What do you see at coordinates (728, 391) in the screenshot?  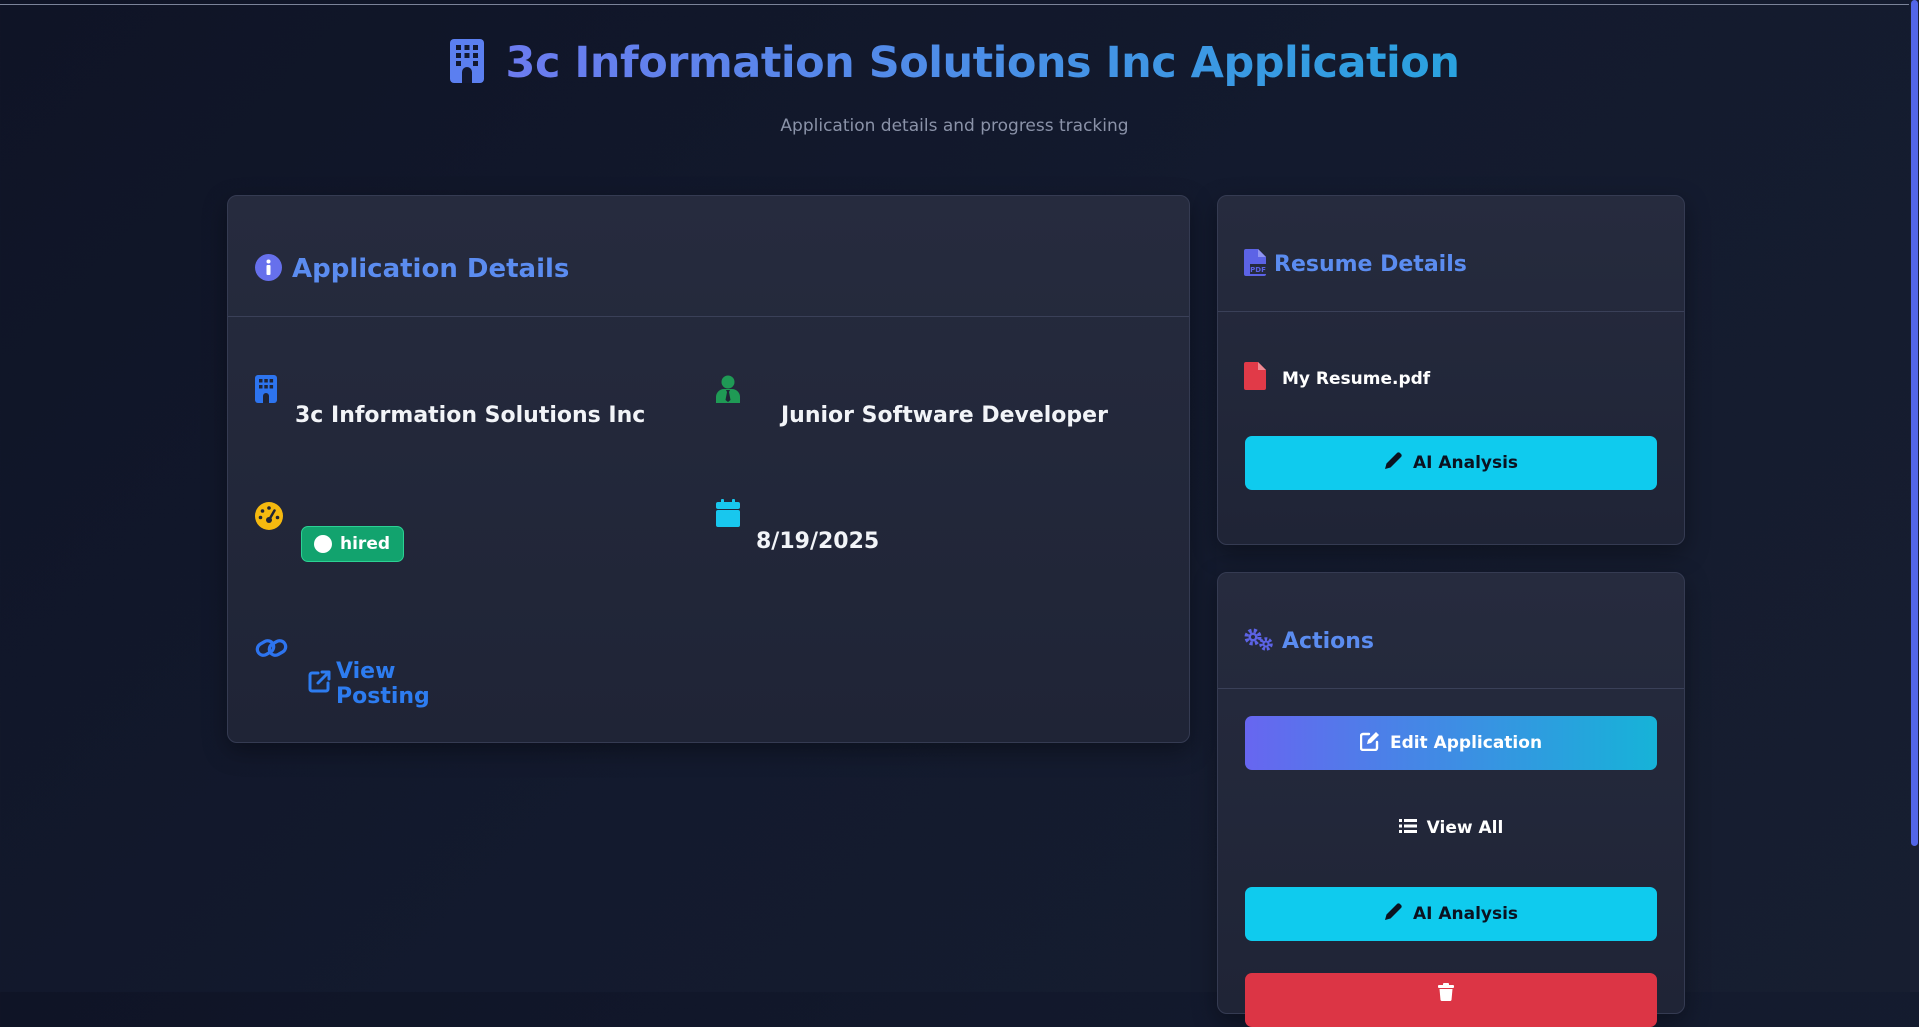 I see `user-tie-icon` at bounding box center [728, 391].